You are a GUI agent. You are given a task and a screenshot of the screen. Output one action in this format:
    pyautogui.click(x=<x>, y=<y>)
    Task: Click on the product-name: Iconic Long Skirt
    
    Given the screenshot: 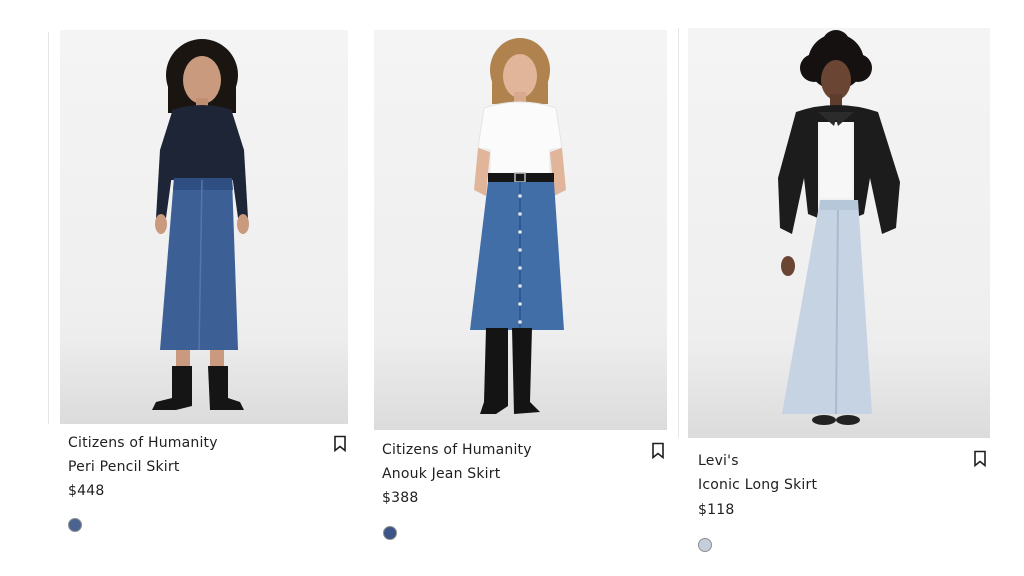 What is the action you would take?
    pyautogui.click(x=757, y=485)
    